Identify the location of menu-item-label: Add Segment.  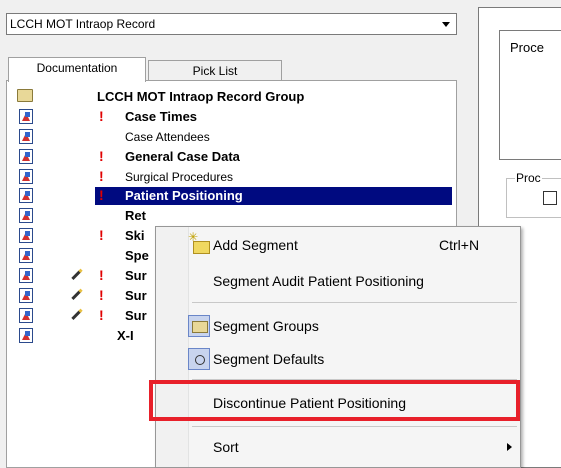
(255, 245).